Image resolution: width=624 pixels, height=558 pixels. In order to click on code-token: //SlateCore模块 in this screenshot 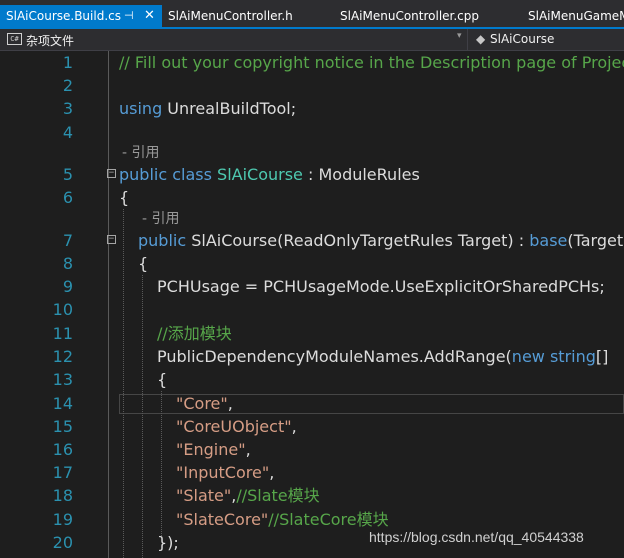, I will do `click(328, 519)`.